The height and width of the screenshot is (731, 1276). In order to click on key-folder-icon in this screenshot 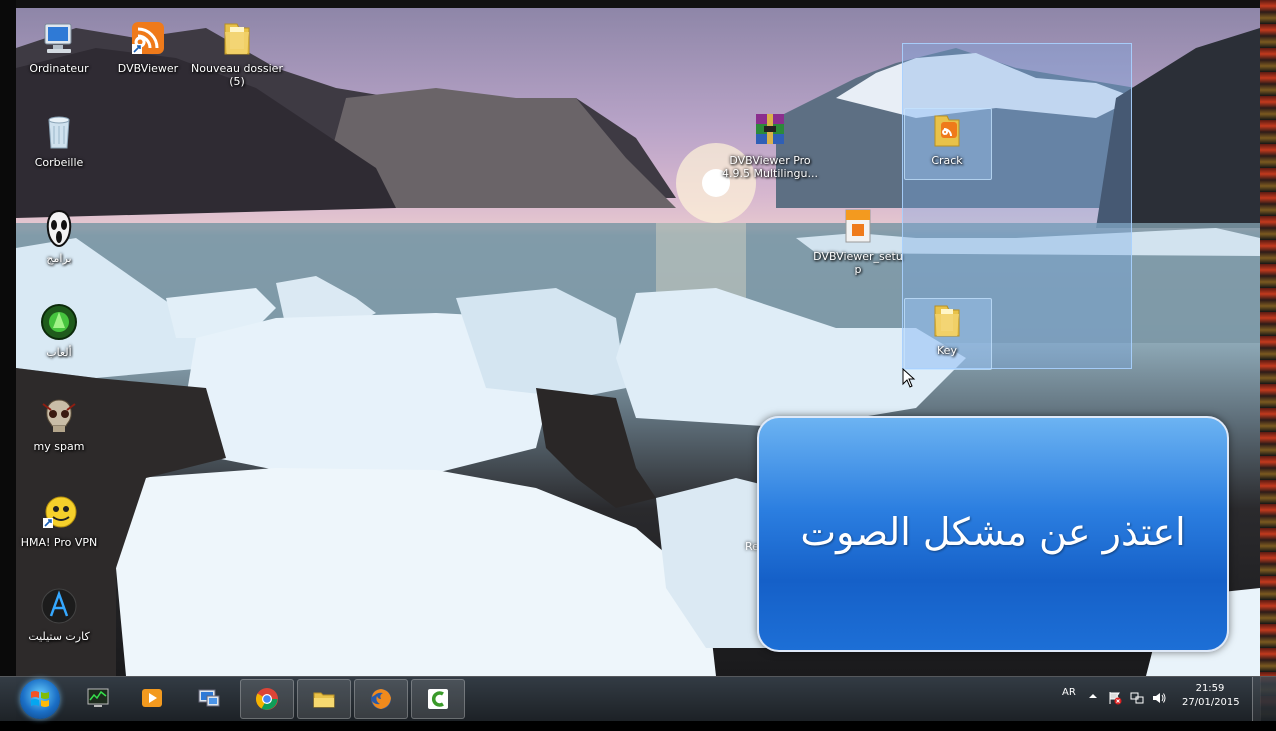, I will do `click(947, 321)`.